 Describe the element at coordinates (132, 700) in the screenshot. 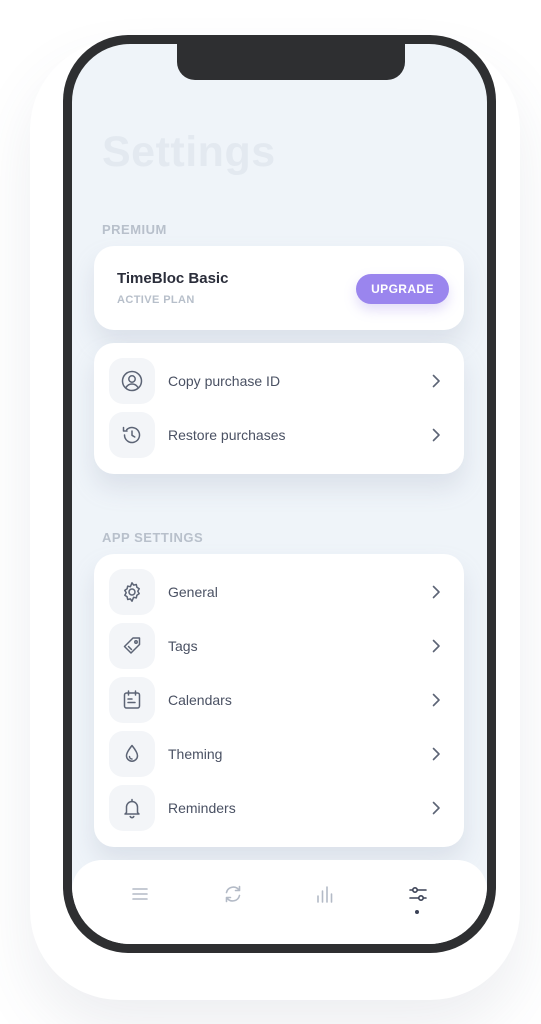

I see `calendar-icon` at that location.